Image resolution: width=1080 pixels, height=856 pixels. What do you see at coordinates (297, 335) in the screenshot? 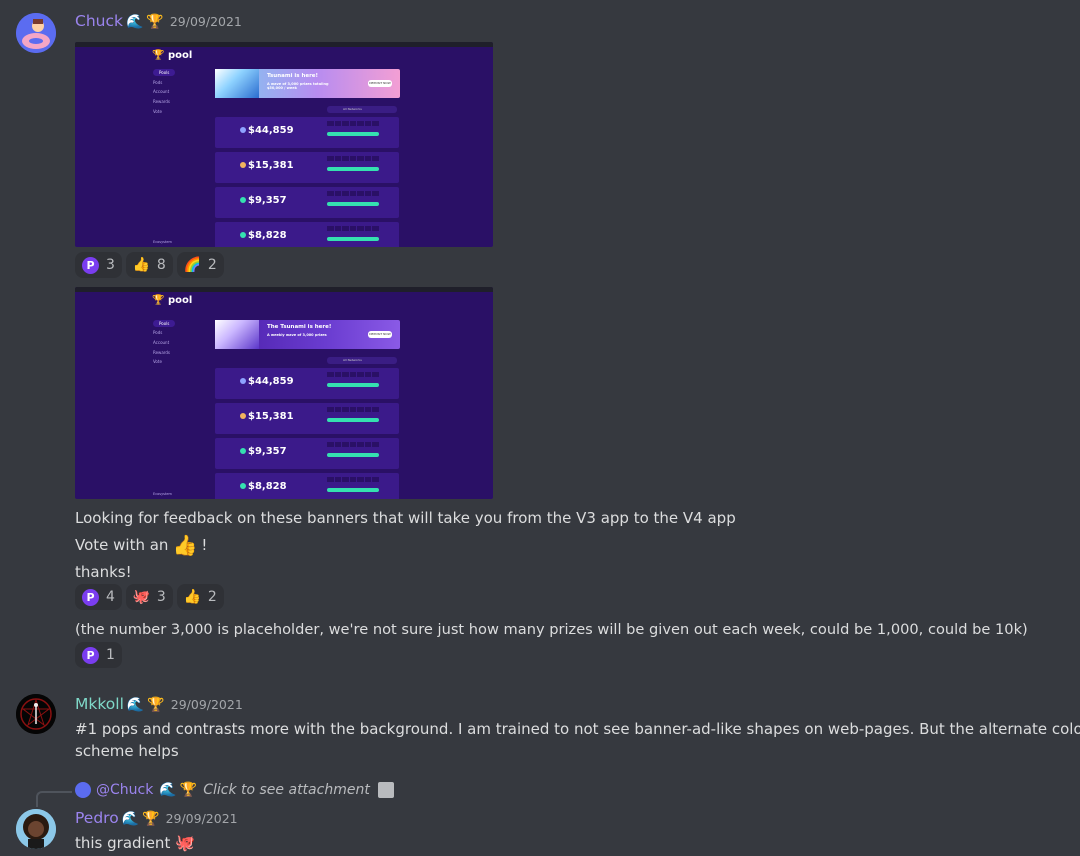
I see `banner-subtitle: A weekly wave of 3,000 prizes` at bounding box center [297, 335].